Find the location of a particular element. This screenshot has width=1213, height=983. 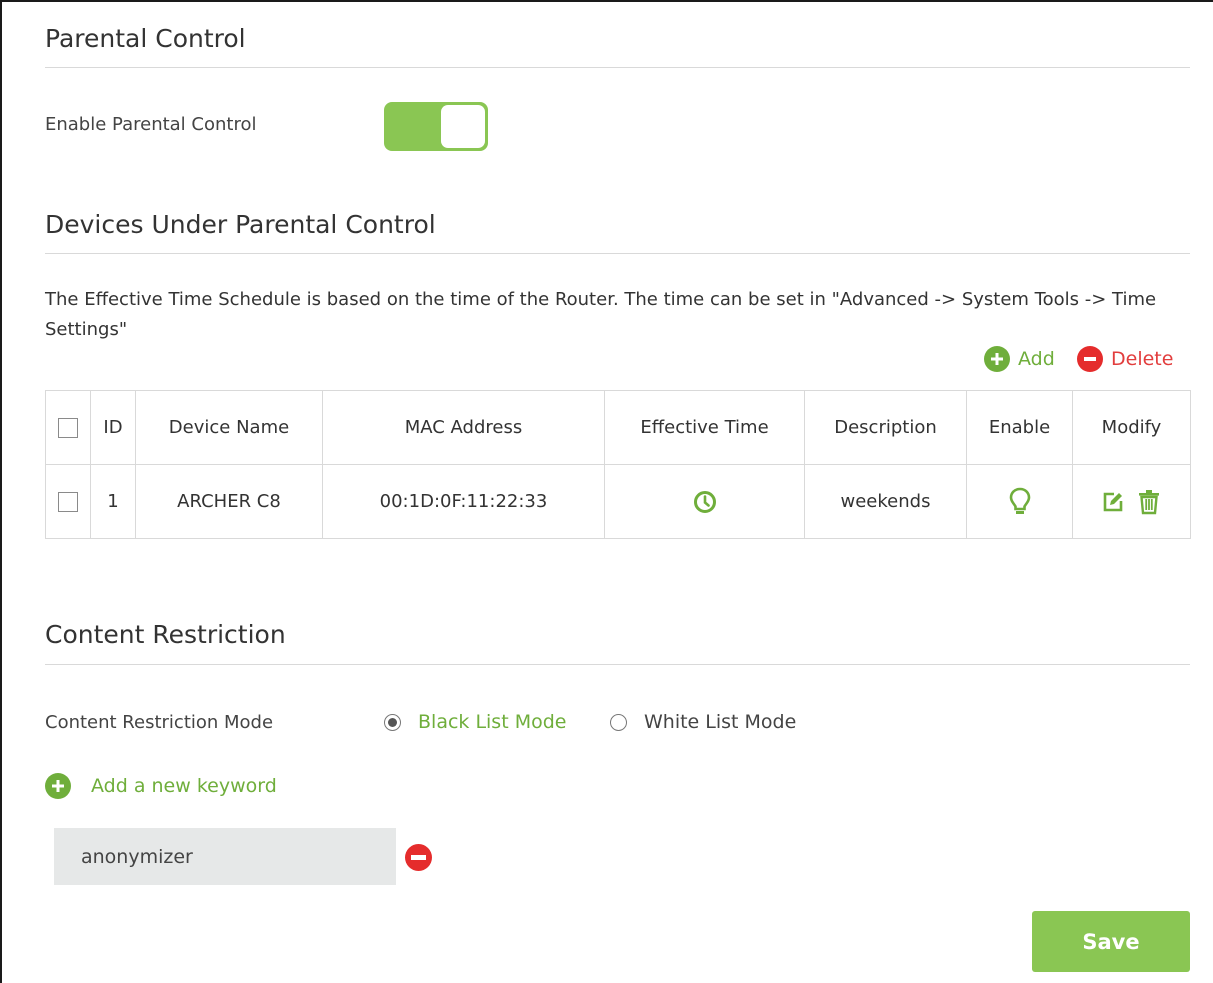

clock-icon is located at coordinates (705, 502).